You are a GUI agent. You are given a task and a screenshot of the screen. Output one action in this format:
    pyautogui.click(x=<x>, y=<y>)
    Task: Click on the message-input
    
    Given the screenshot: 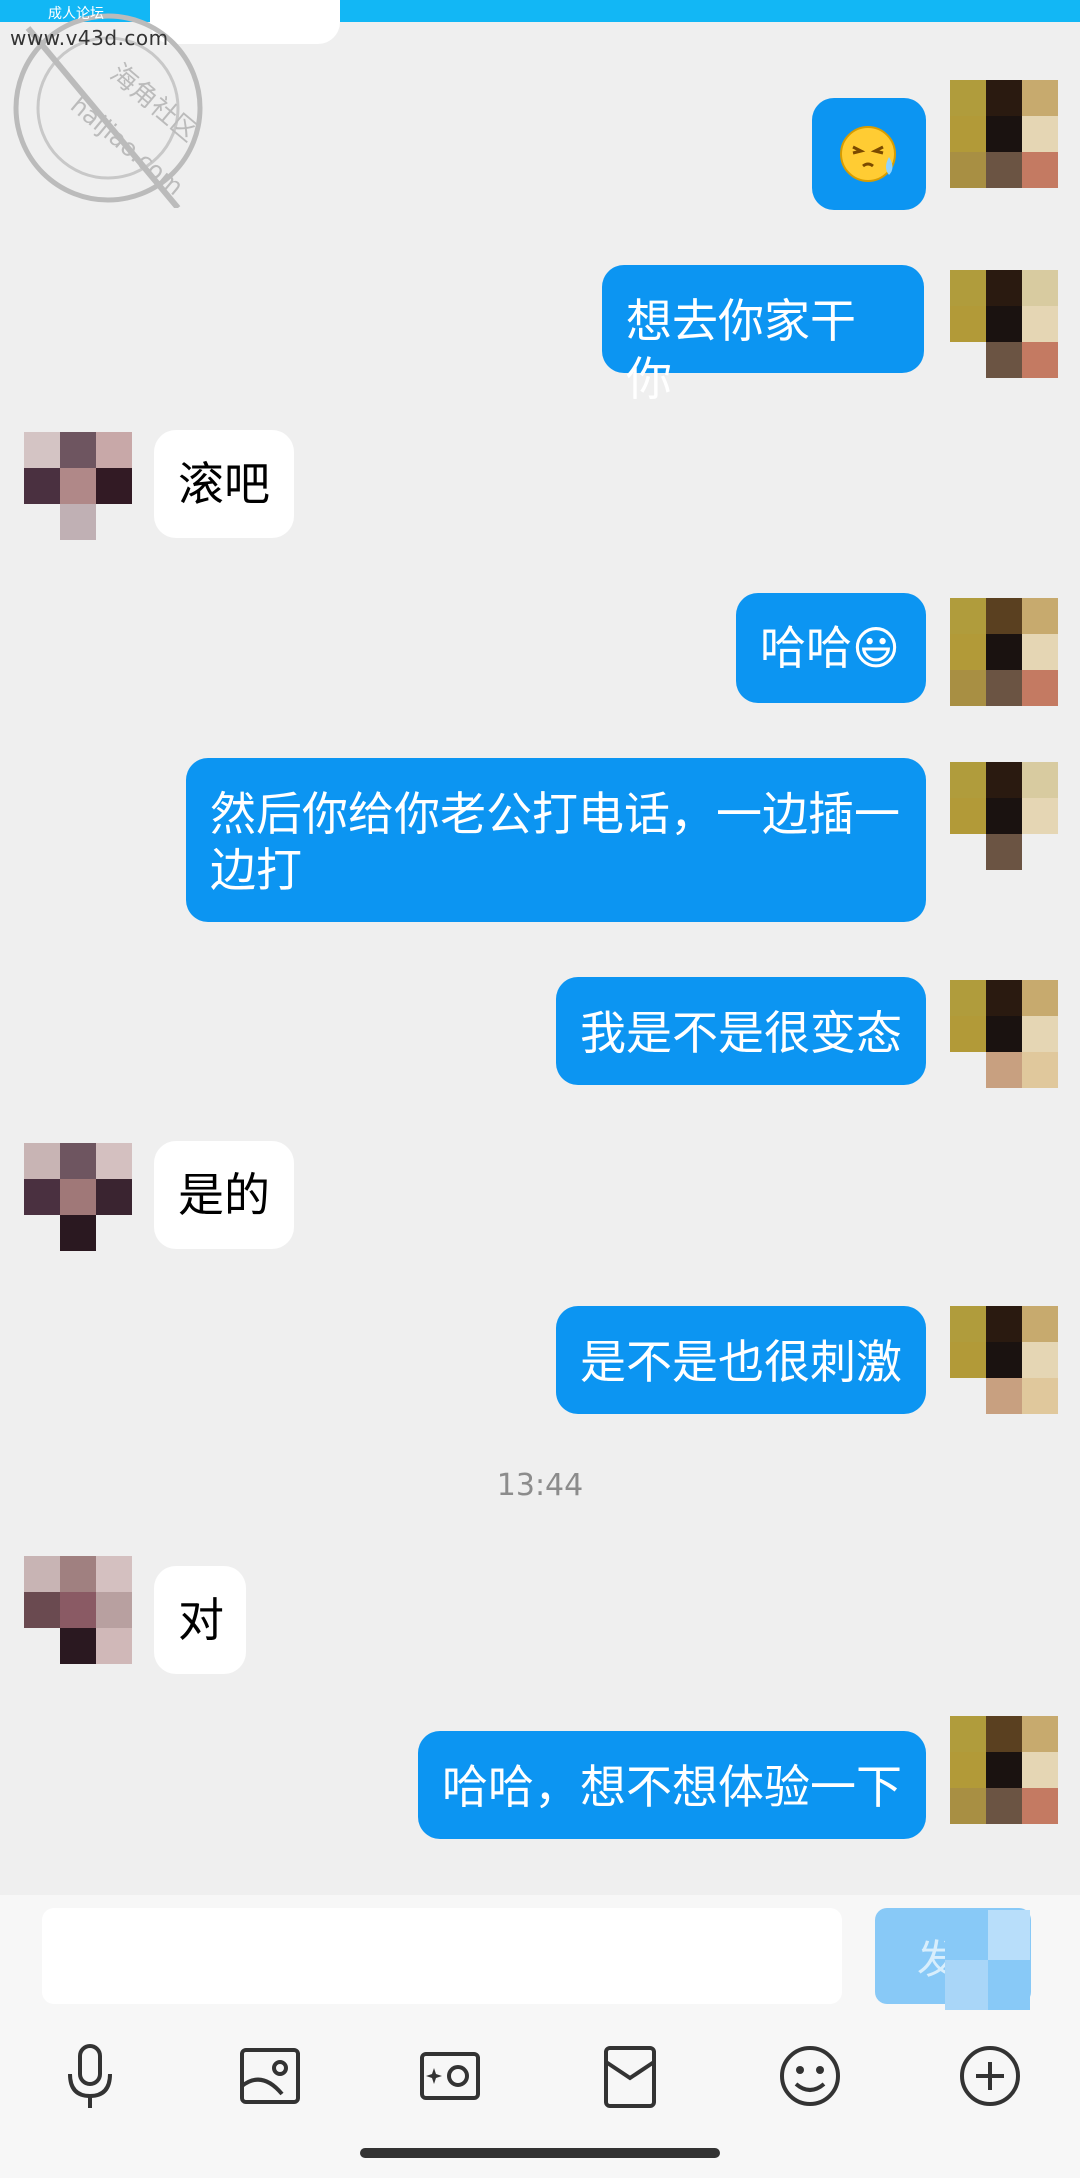 What is the action you would take?
    pyautogui.click(x=442, y=1956)
    